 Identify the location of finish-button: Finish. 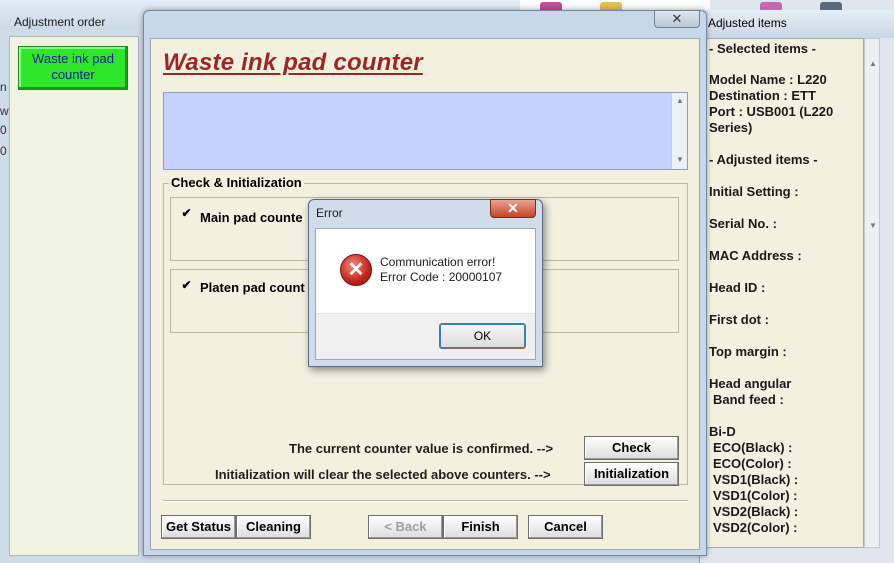
(480, 527).